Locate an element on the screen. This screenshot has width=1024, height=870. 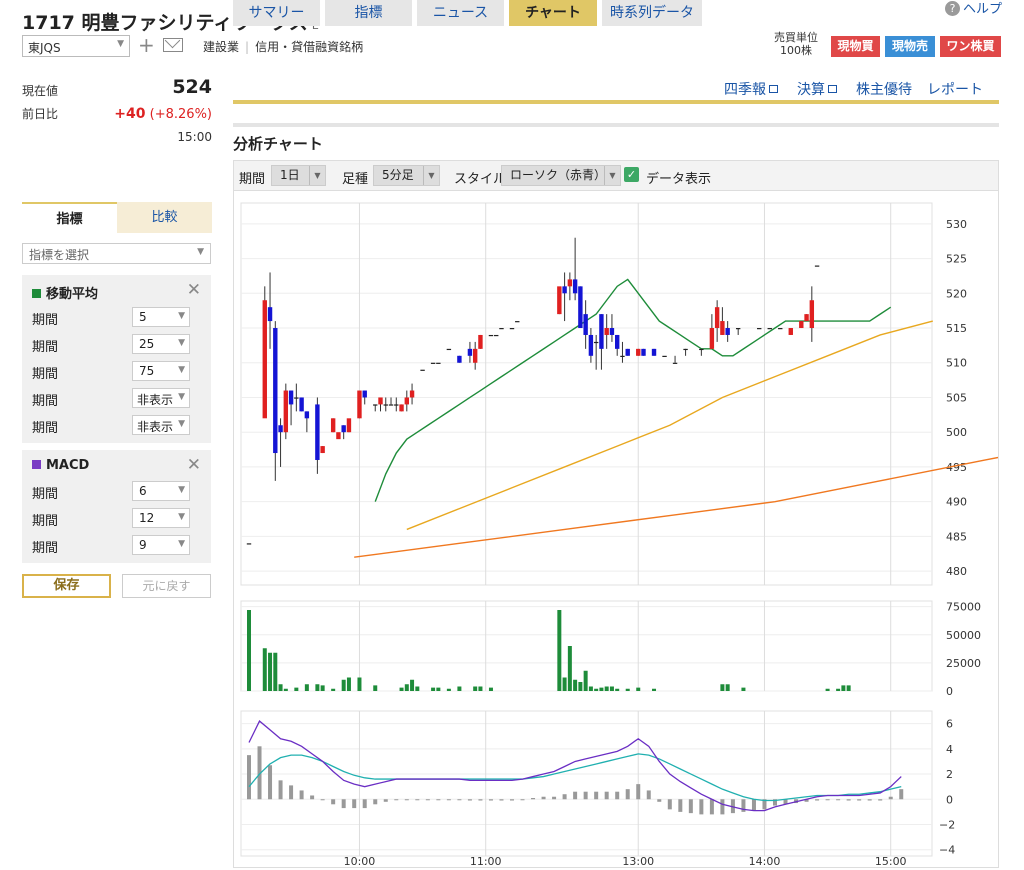
ma-period-input-1: 5 ▼ is located at coordinates (161, 317).